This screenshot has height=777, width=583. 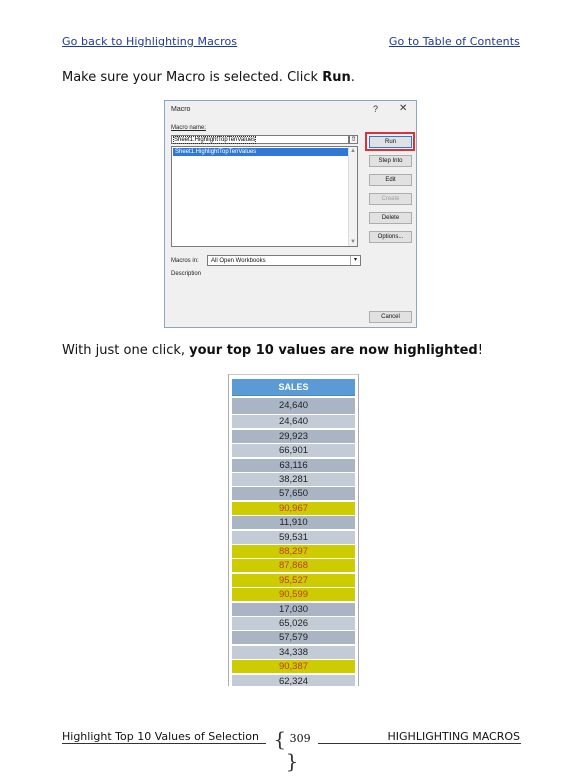 I want to click on create-button: Create, so click(x=390, y=199).